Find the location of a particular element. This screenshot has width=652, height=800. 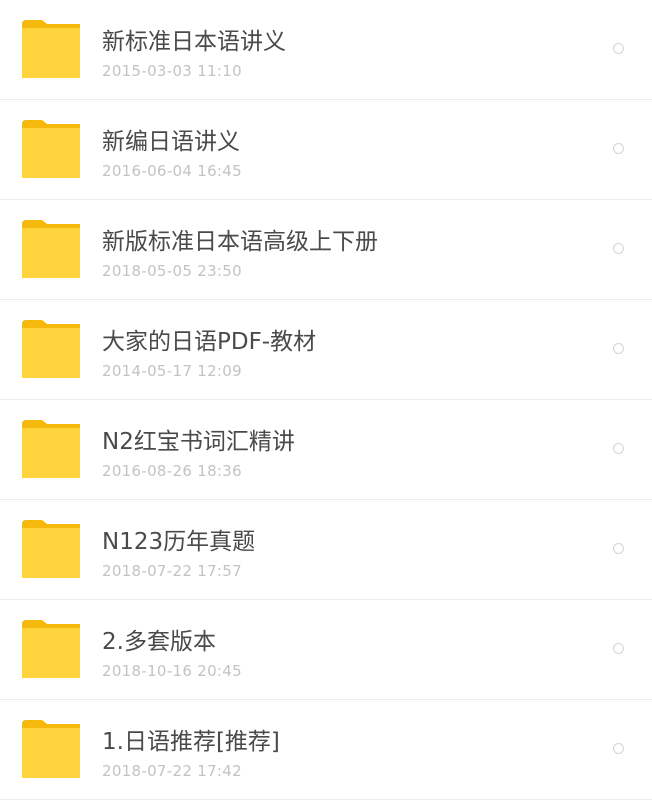

folder-row: 新编日语讲义 2016-06-04 16:45 is located at coordinates (326, 150).